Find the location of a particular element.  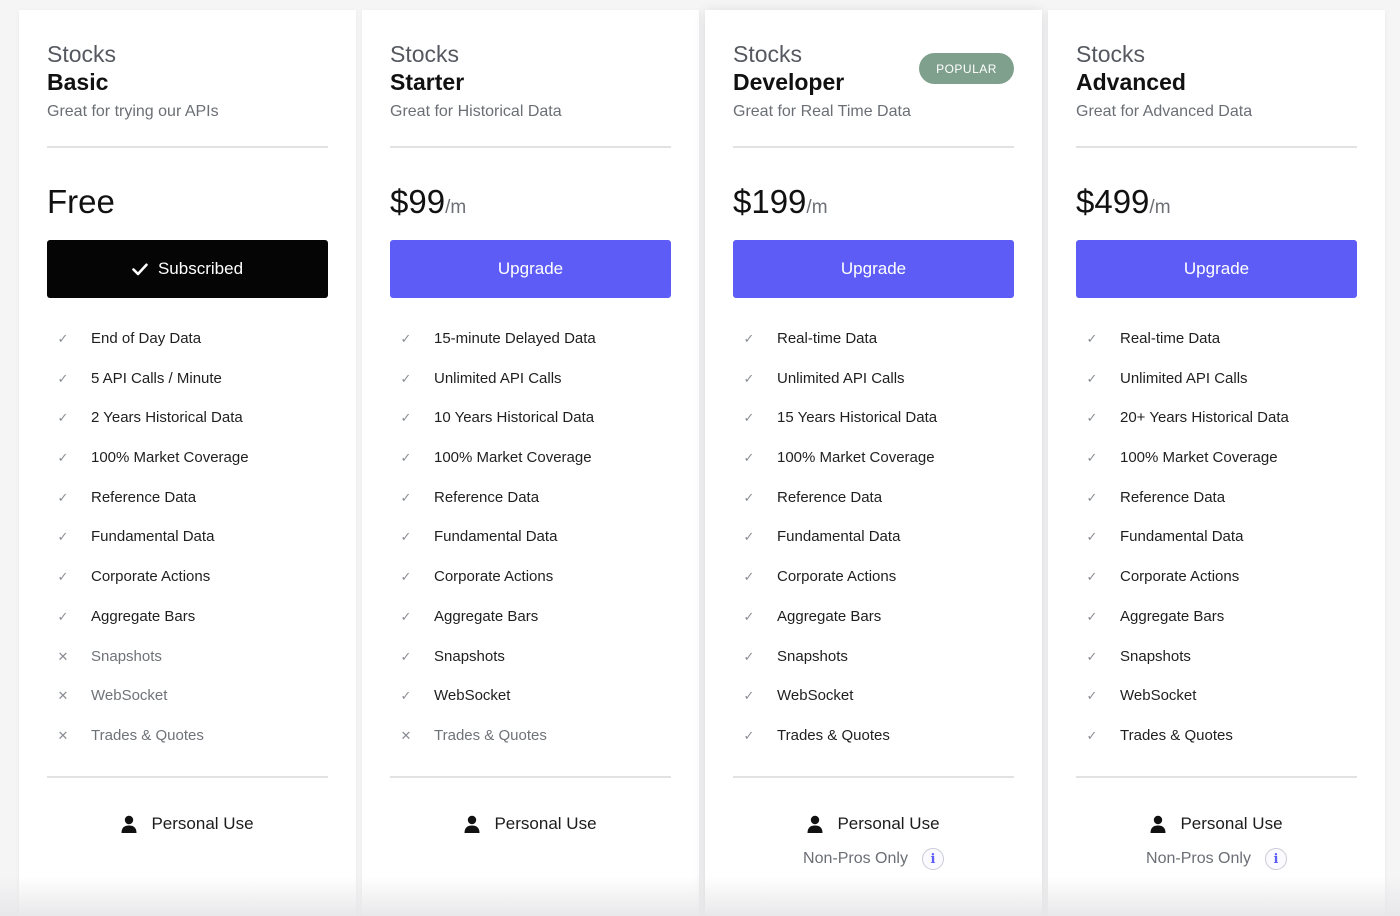

plan-header: Stocks Starter Great for Historical Data is located at coordinates (530, 81).